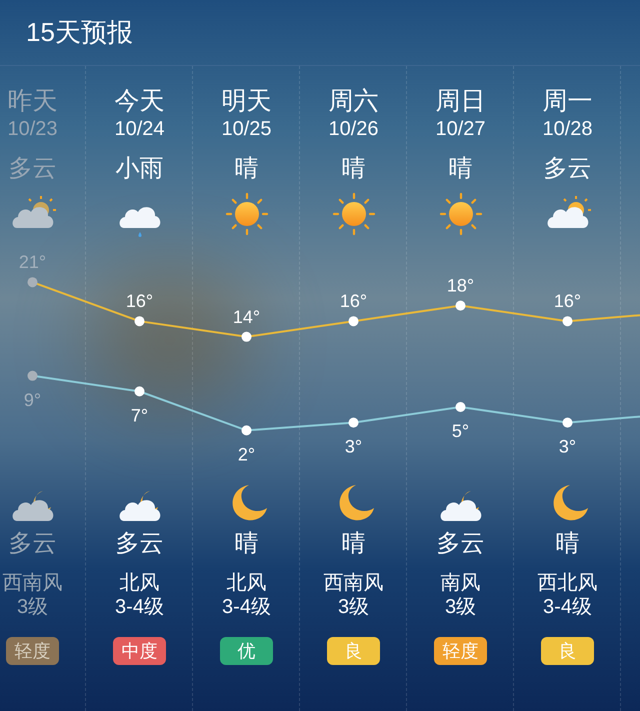  What do you see at coordinates (33, 400) in the screenshot?
I see `temperature-label: 9°` at bounding box center [33, 400].